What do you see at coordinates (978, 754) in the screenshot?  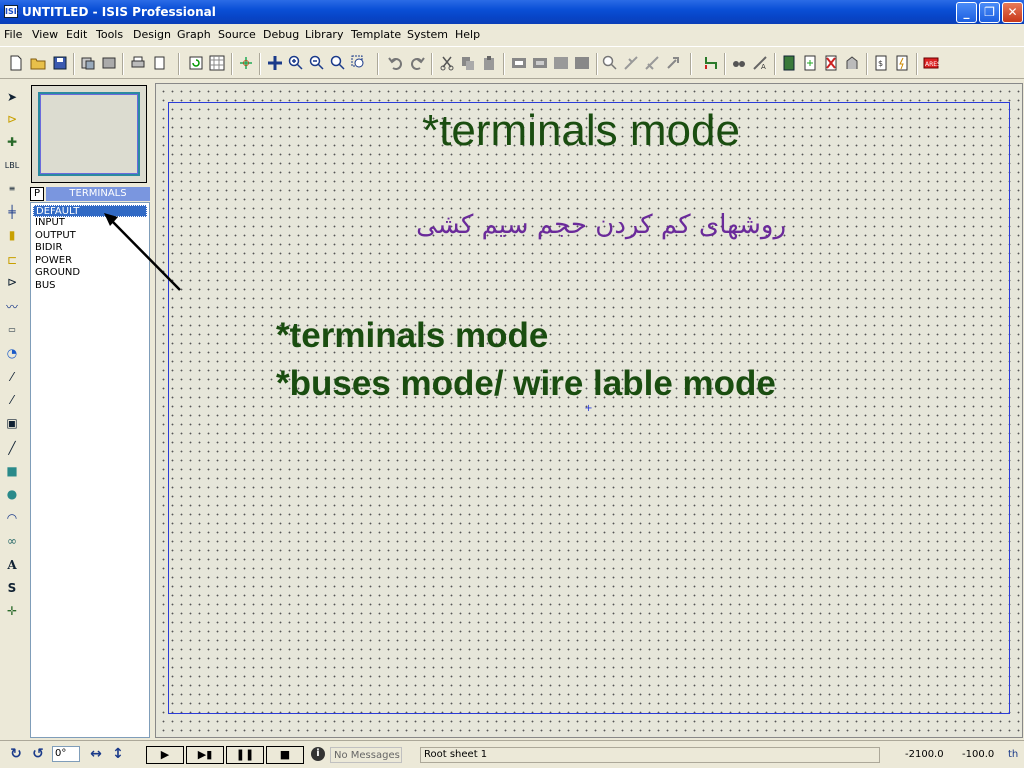 I see `cursor-y-coordinate: -100.0` at bounding box center [978, 754].